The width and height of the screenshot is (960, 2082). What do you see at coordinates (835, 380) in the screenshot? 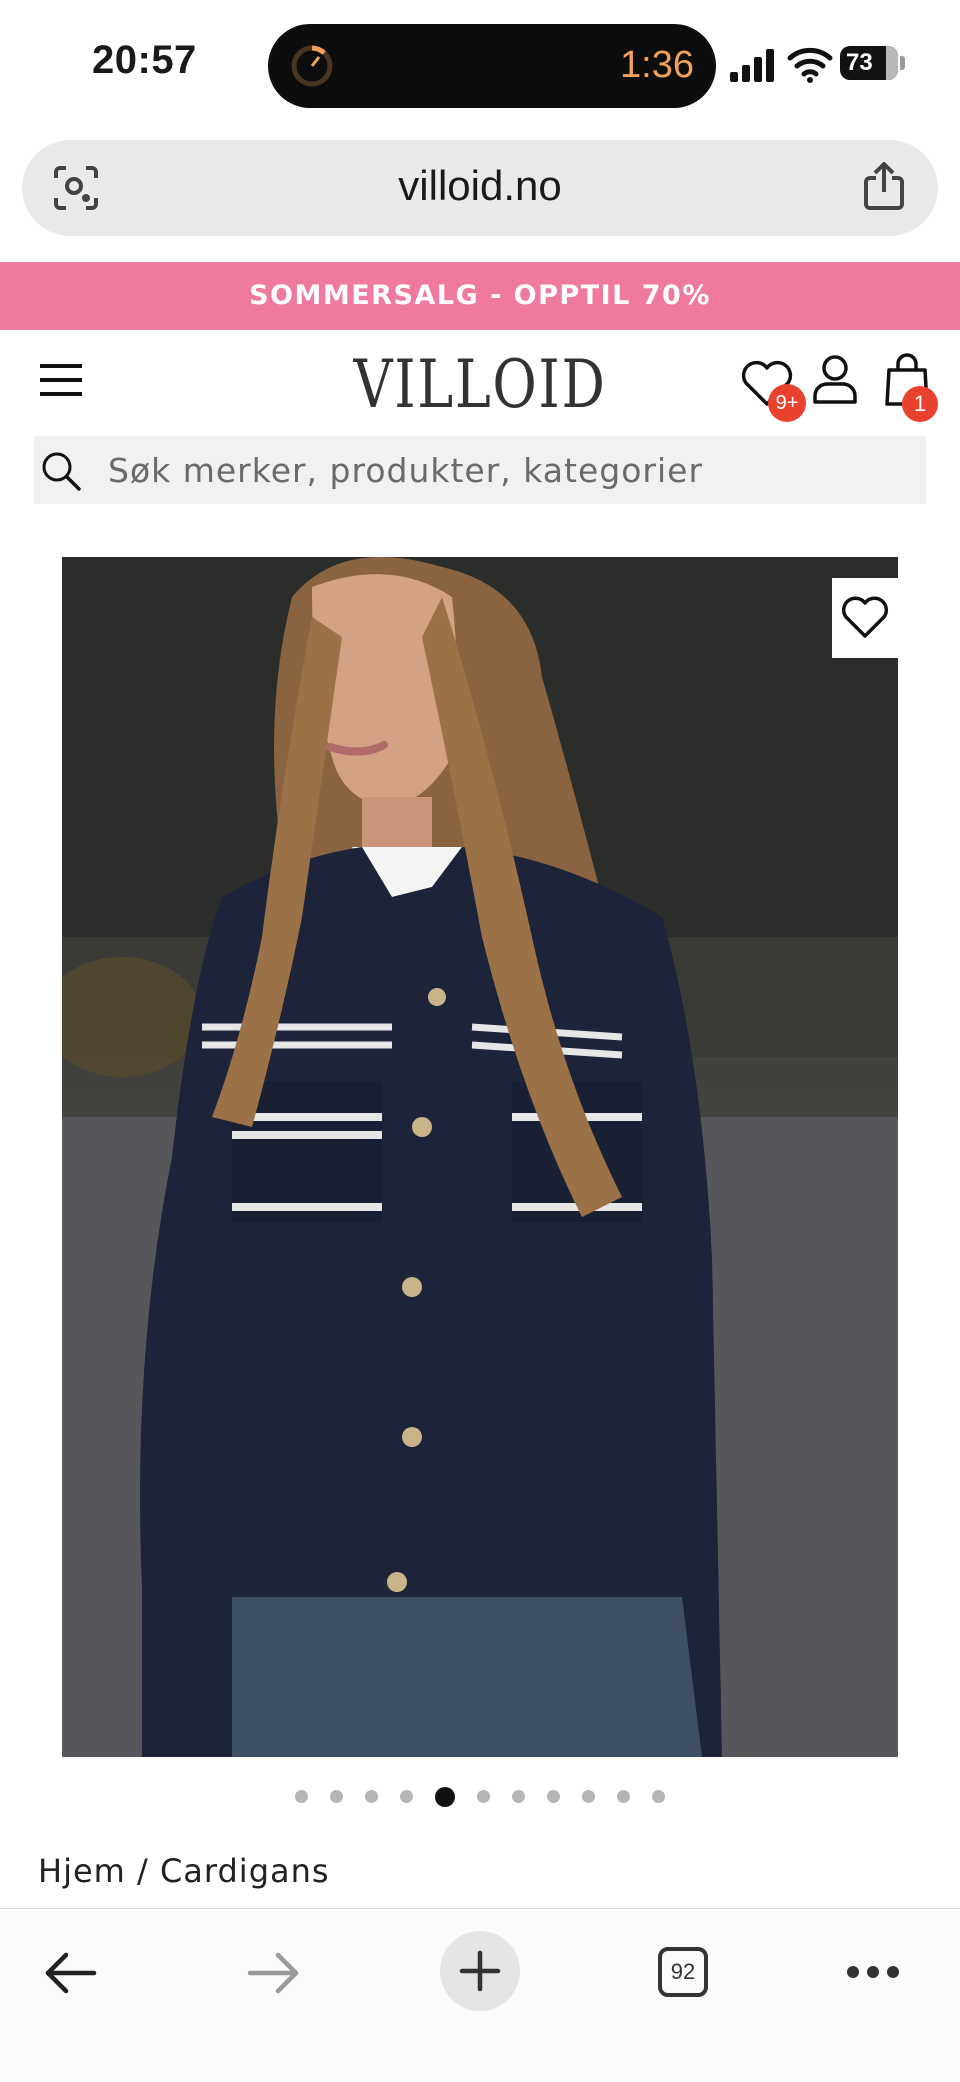
I see `account-icon` at bounding box center [835, 380].